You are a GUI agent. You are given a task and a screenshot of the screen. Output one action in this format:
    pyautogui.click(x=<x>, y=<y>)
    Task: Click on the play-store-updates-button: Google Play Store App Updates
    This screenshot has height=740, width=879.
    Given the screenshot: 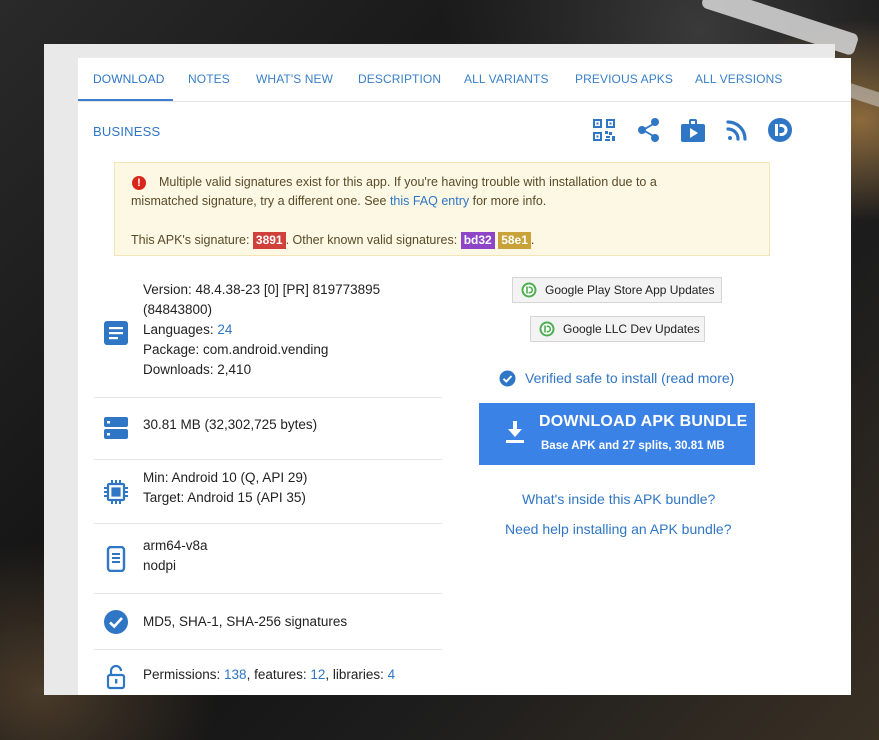 What is the action you would take?
    pyautogui.click(x=617, y=290)
    